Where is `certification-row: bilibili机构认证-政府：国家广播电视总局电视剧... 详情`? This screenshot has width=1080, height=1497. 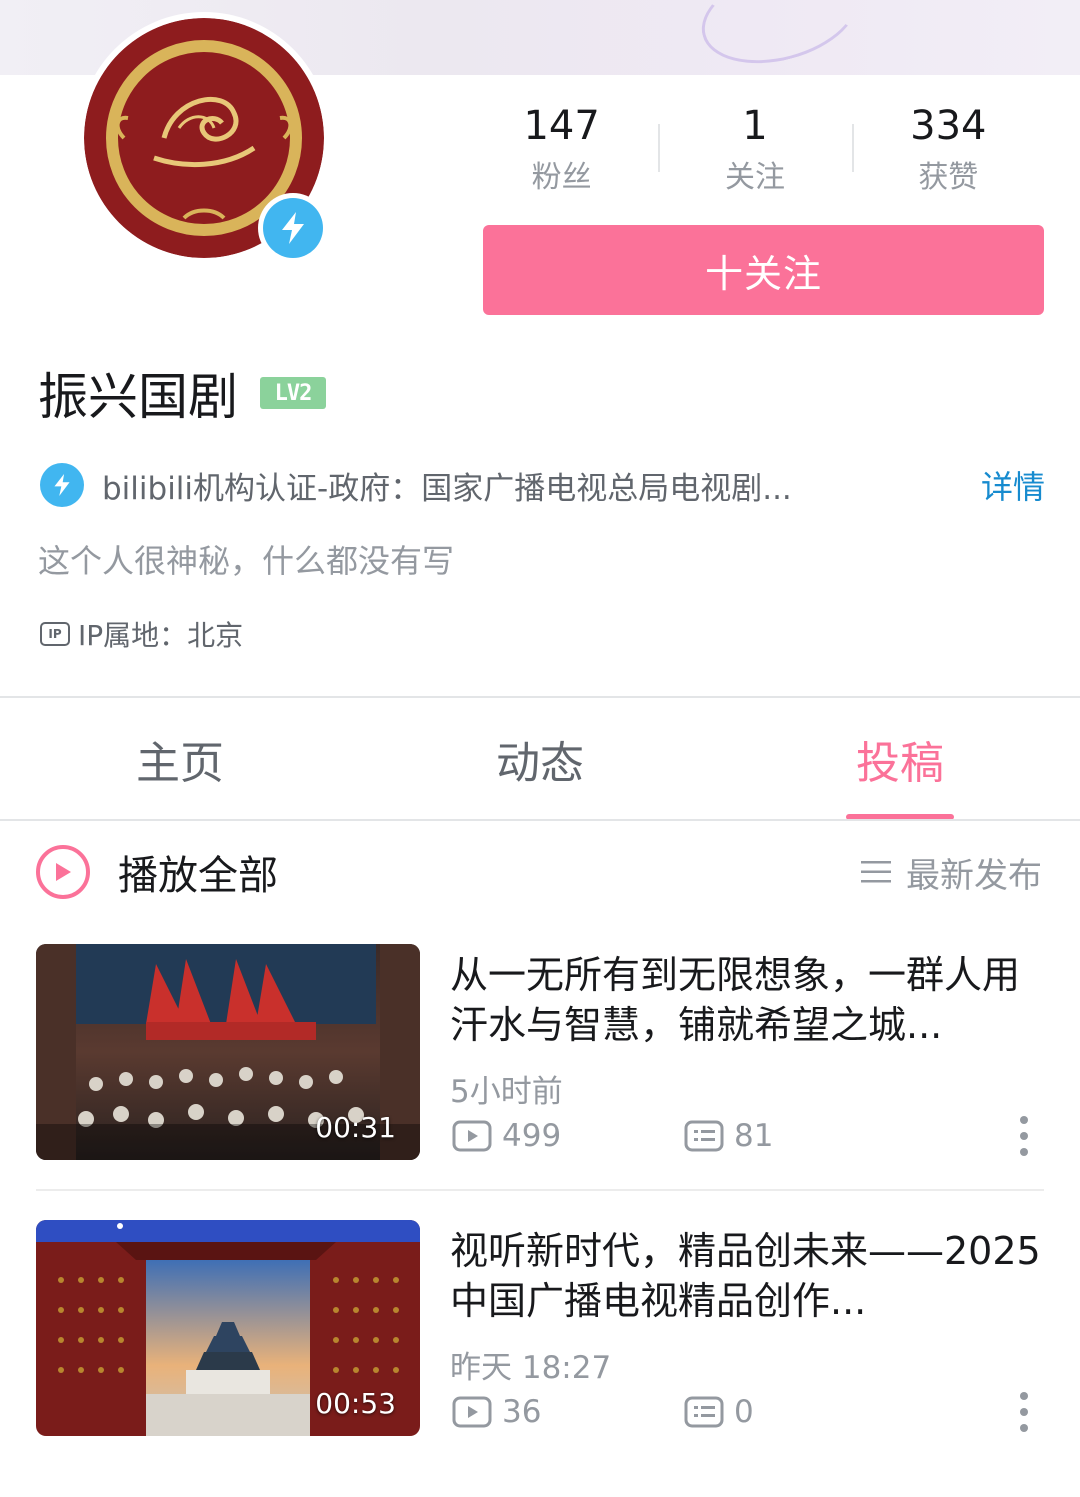 certification-row: bilibili机构认证-政府：国家广播电视总局电视剧... 详情 is located at coordinates (542, 485).